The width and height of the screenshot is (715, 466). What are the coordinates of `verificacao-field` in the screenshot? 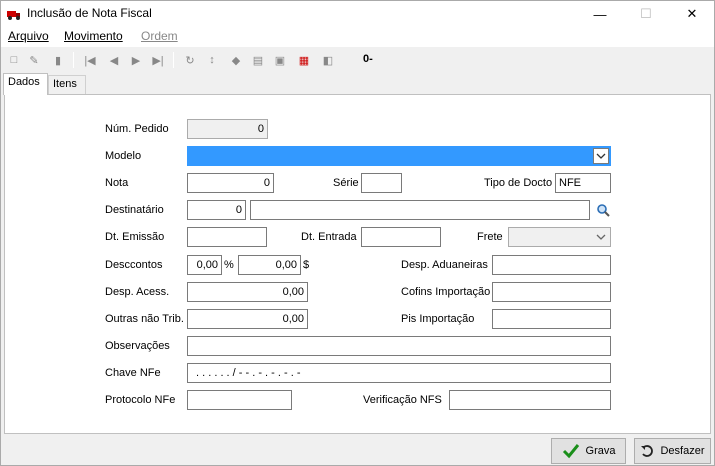 It's located at (530, 400).